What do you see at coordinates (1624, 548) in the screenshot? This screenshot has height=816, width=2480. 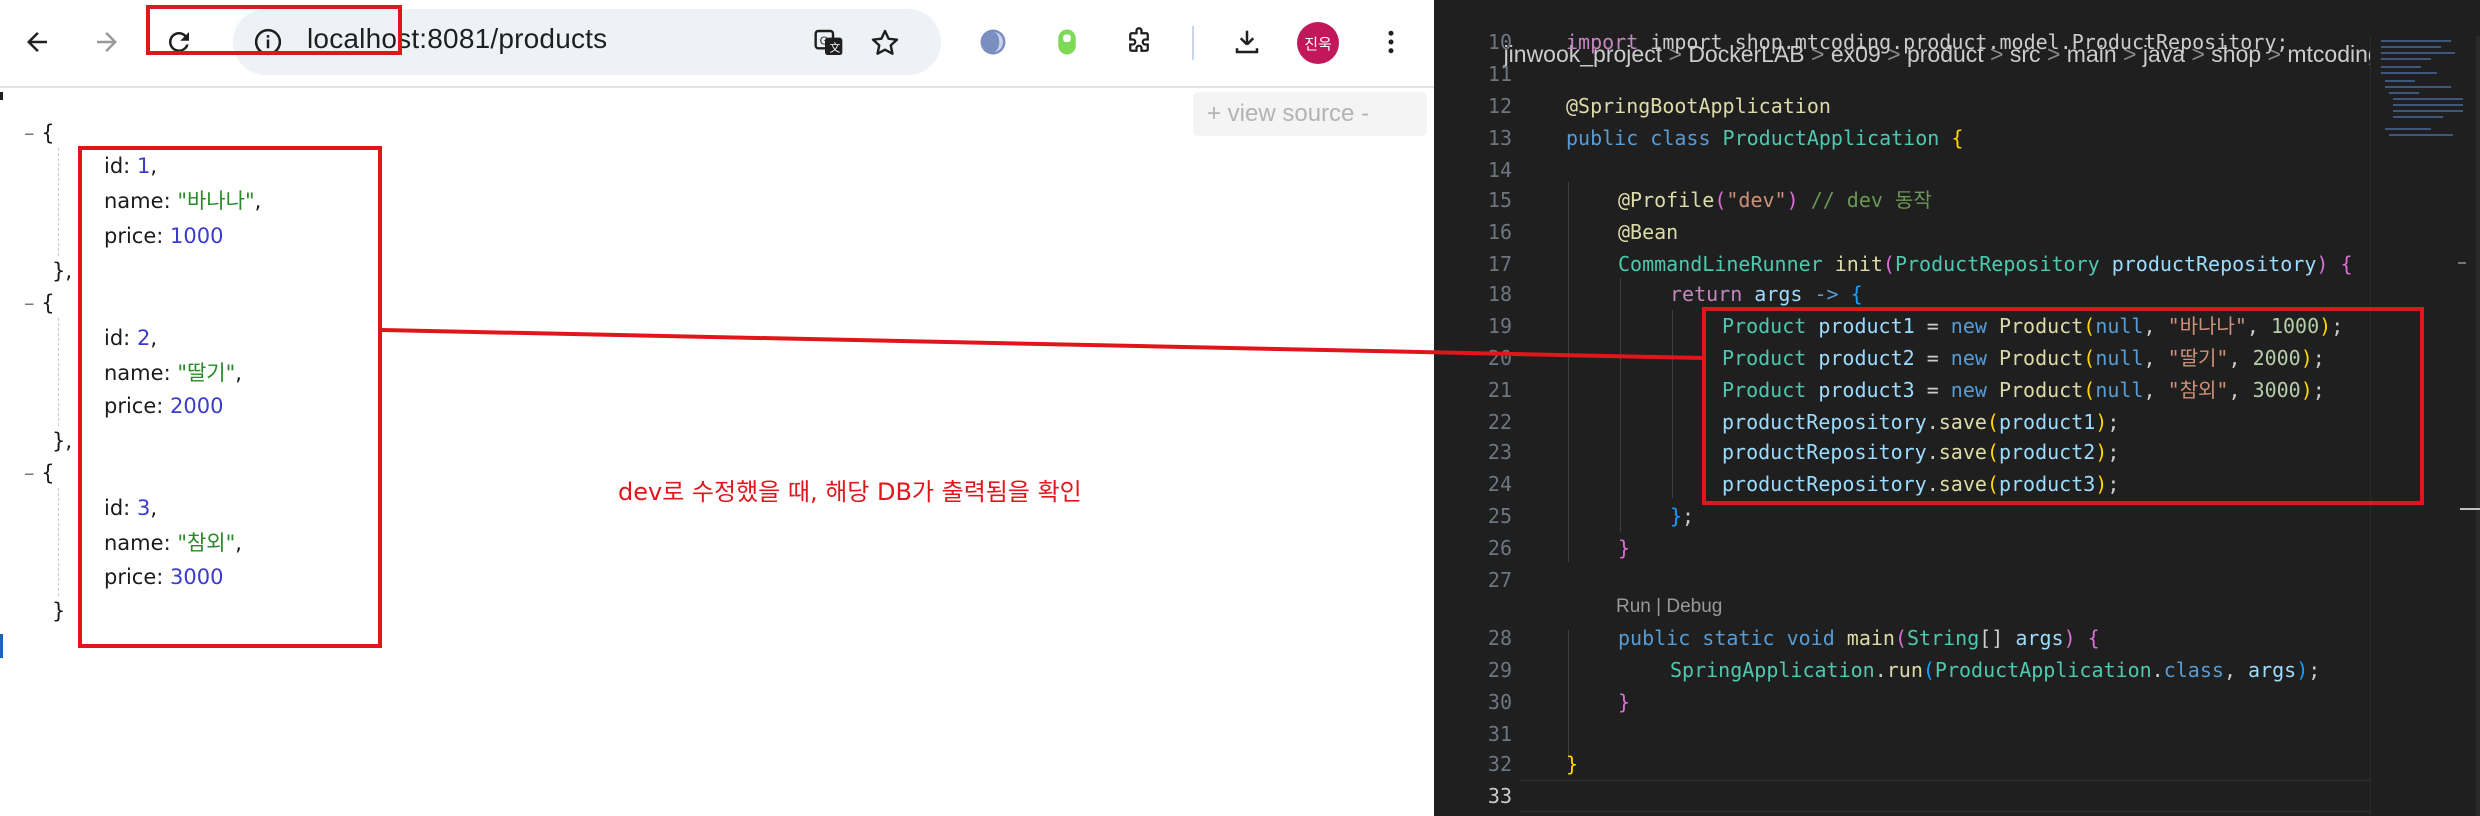 I see `code-line-method-close: }` at bounding box center [1624, 548].